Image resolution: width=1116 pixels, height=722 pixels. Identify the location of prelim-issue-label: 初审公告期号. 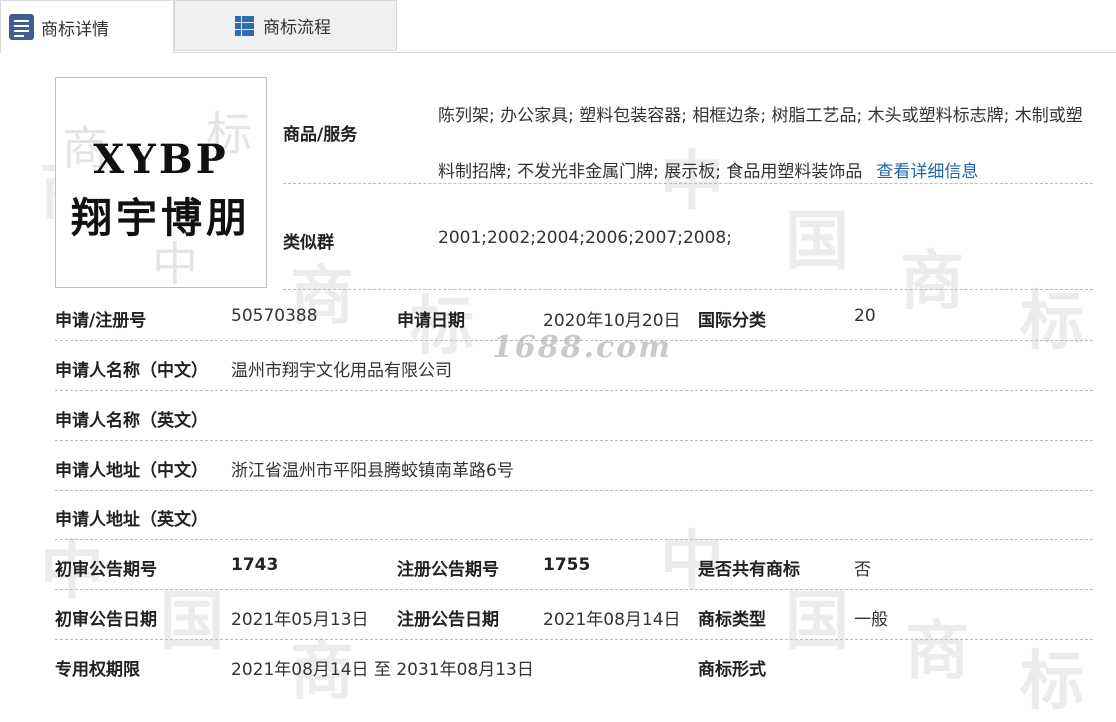
(106, 570).